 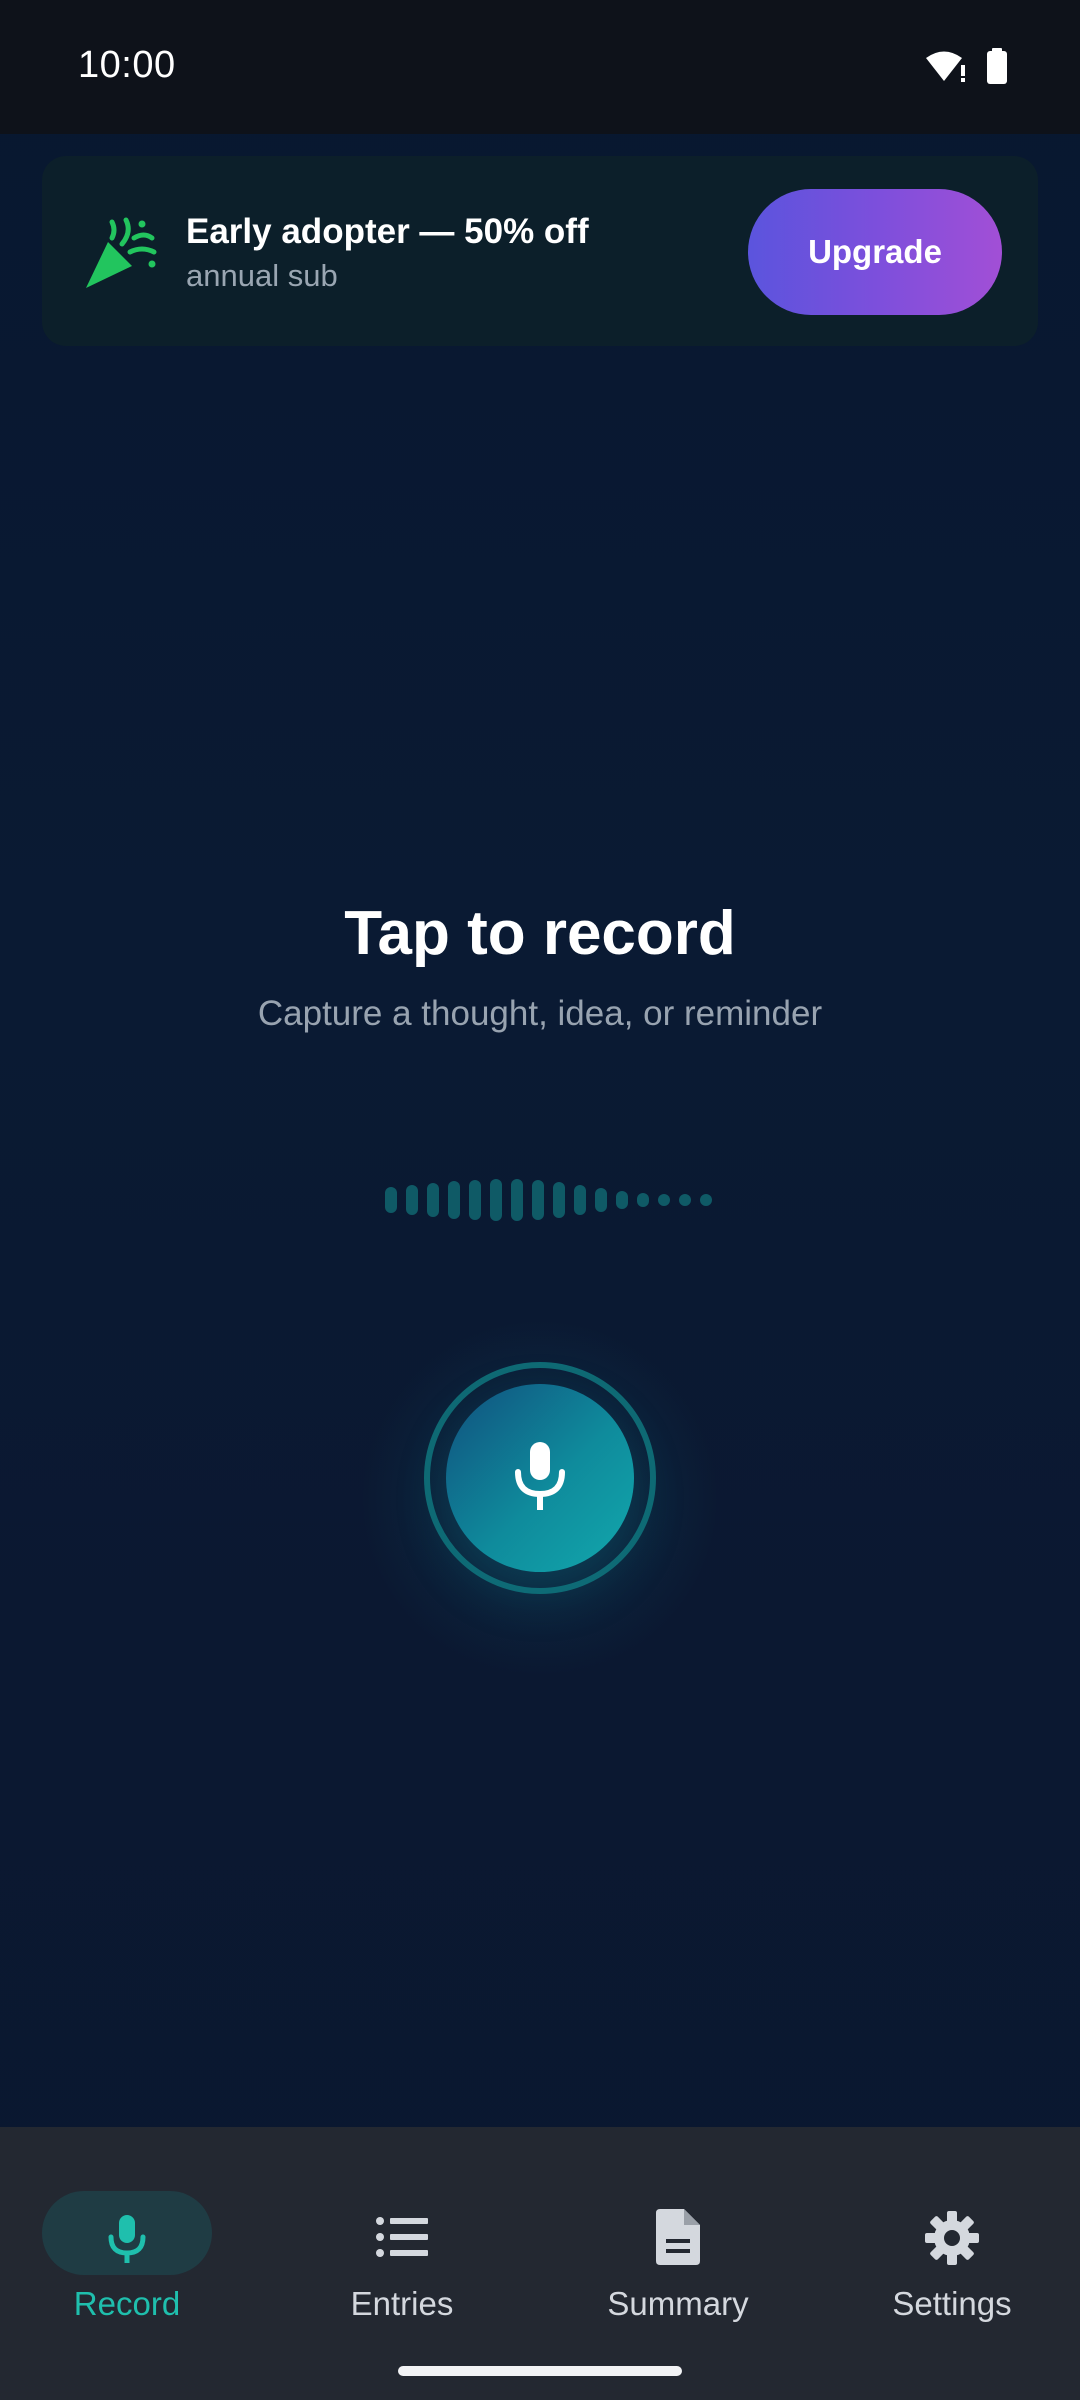 I want to click on nav-label-entries: Entries, so click(x=402, y=2303).